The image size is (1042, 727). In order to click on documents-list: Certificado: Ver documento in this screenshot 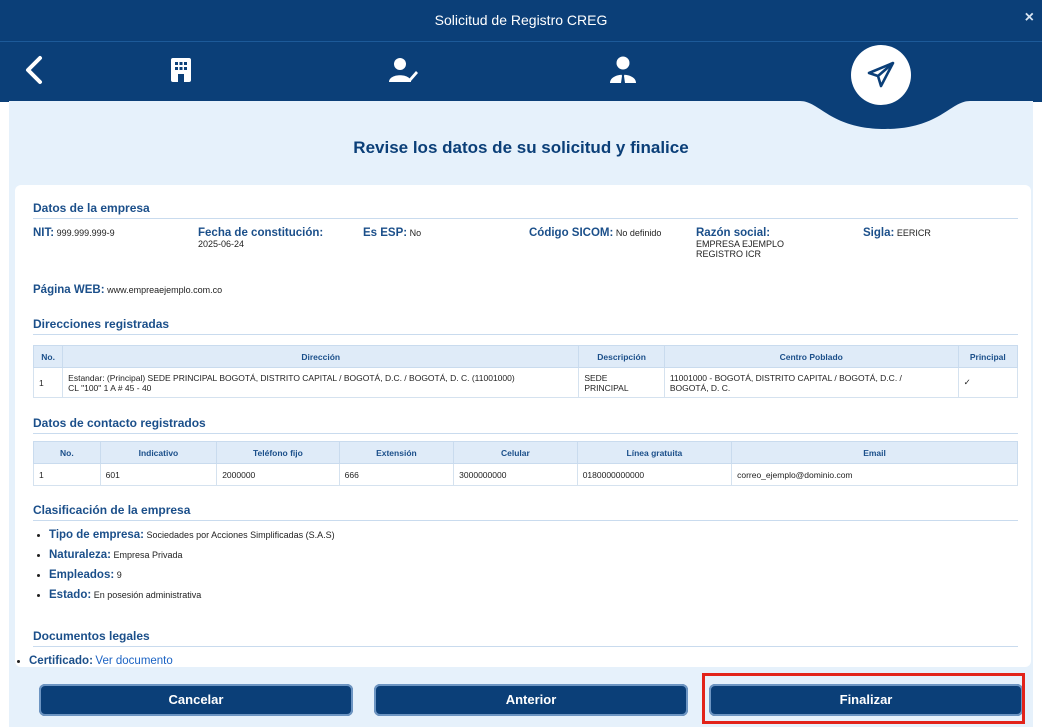, I will do `click(94, 661)`.